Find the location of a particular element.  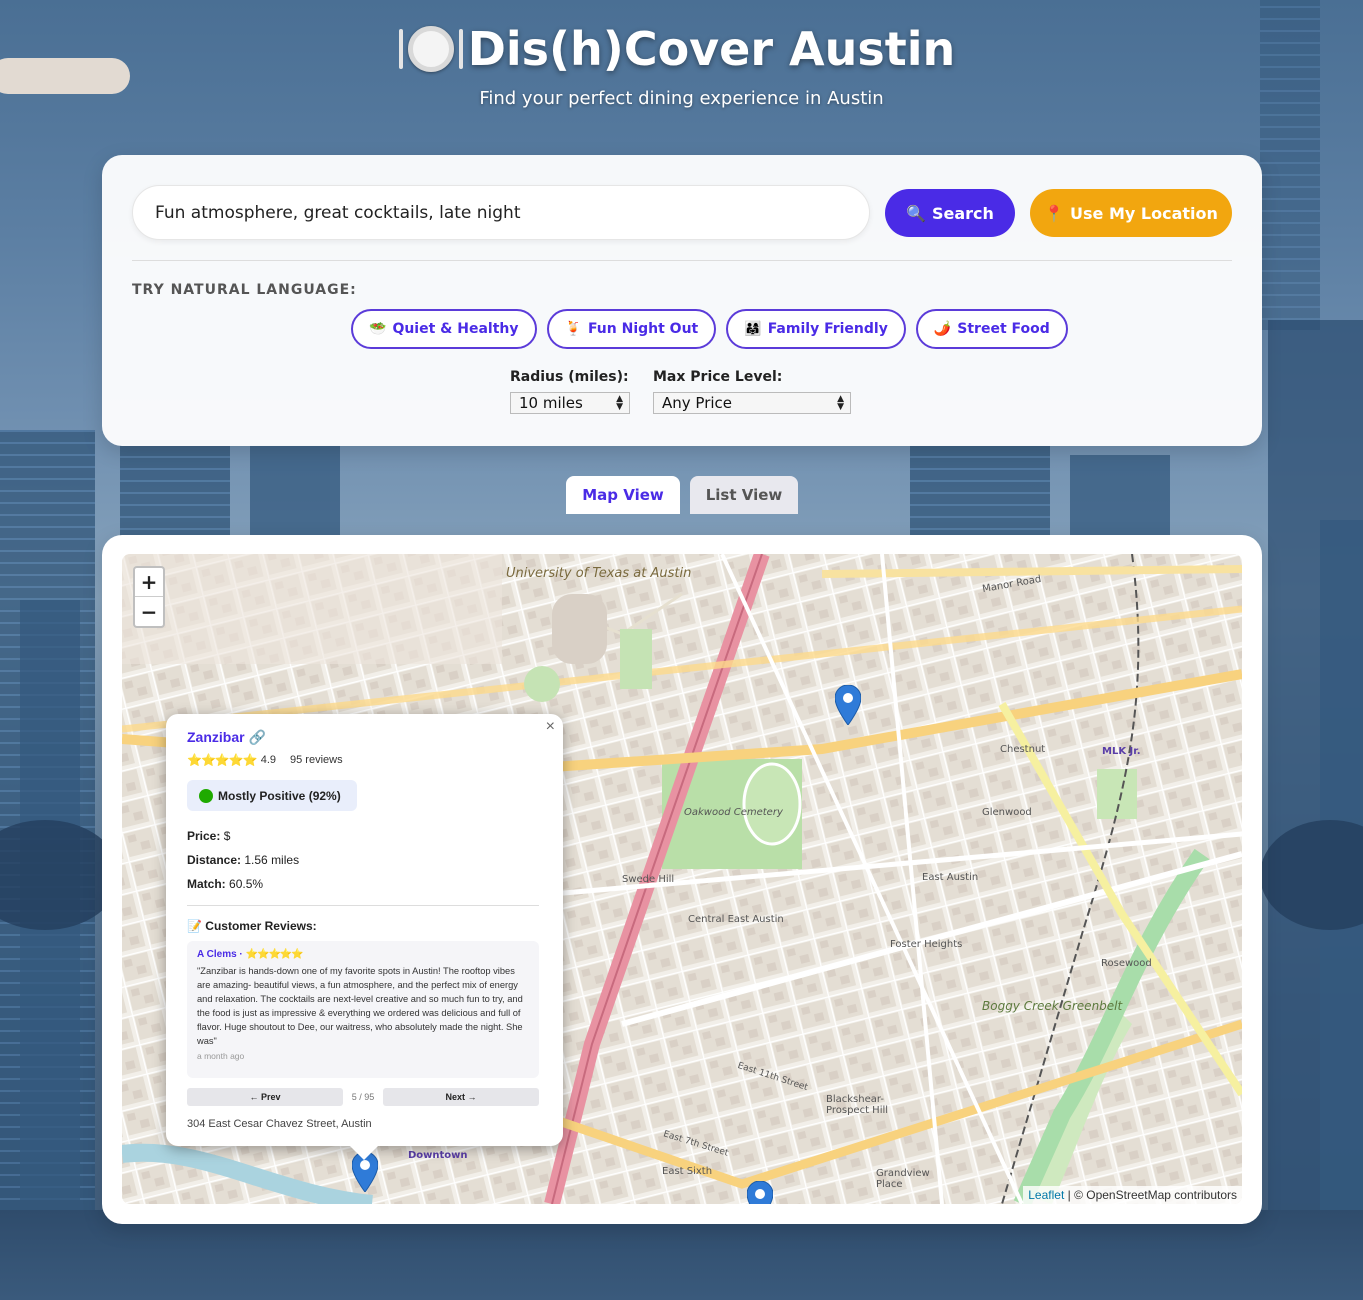

chip-label: Quiet & Healthy is located at coordinates (455, 329).